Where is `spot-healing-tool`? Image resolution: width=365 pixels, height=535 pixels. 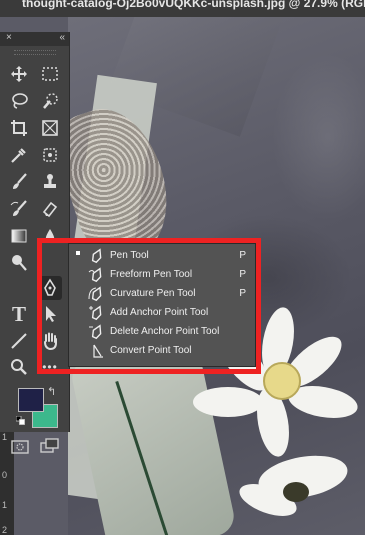 spot-healing-tool is located at coordinates (50, 155).